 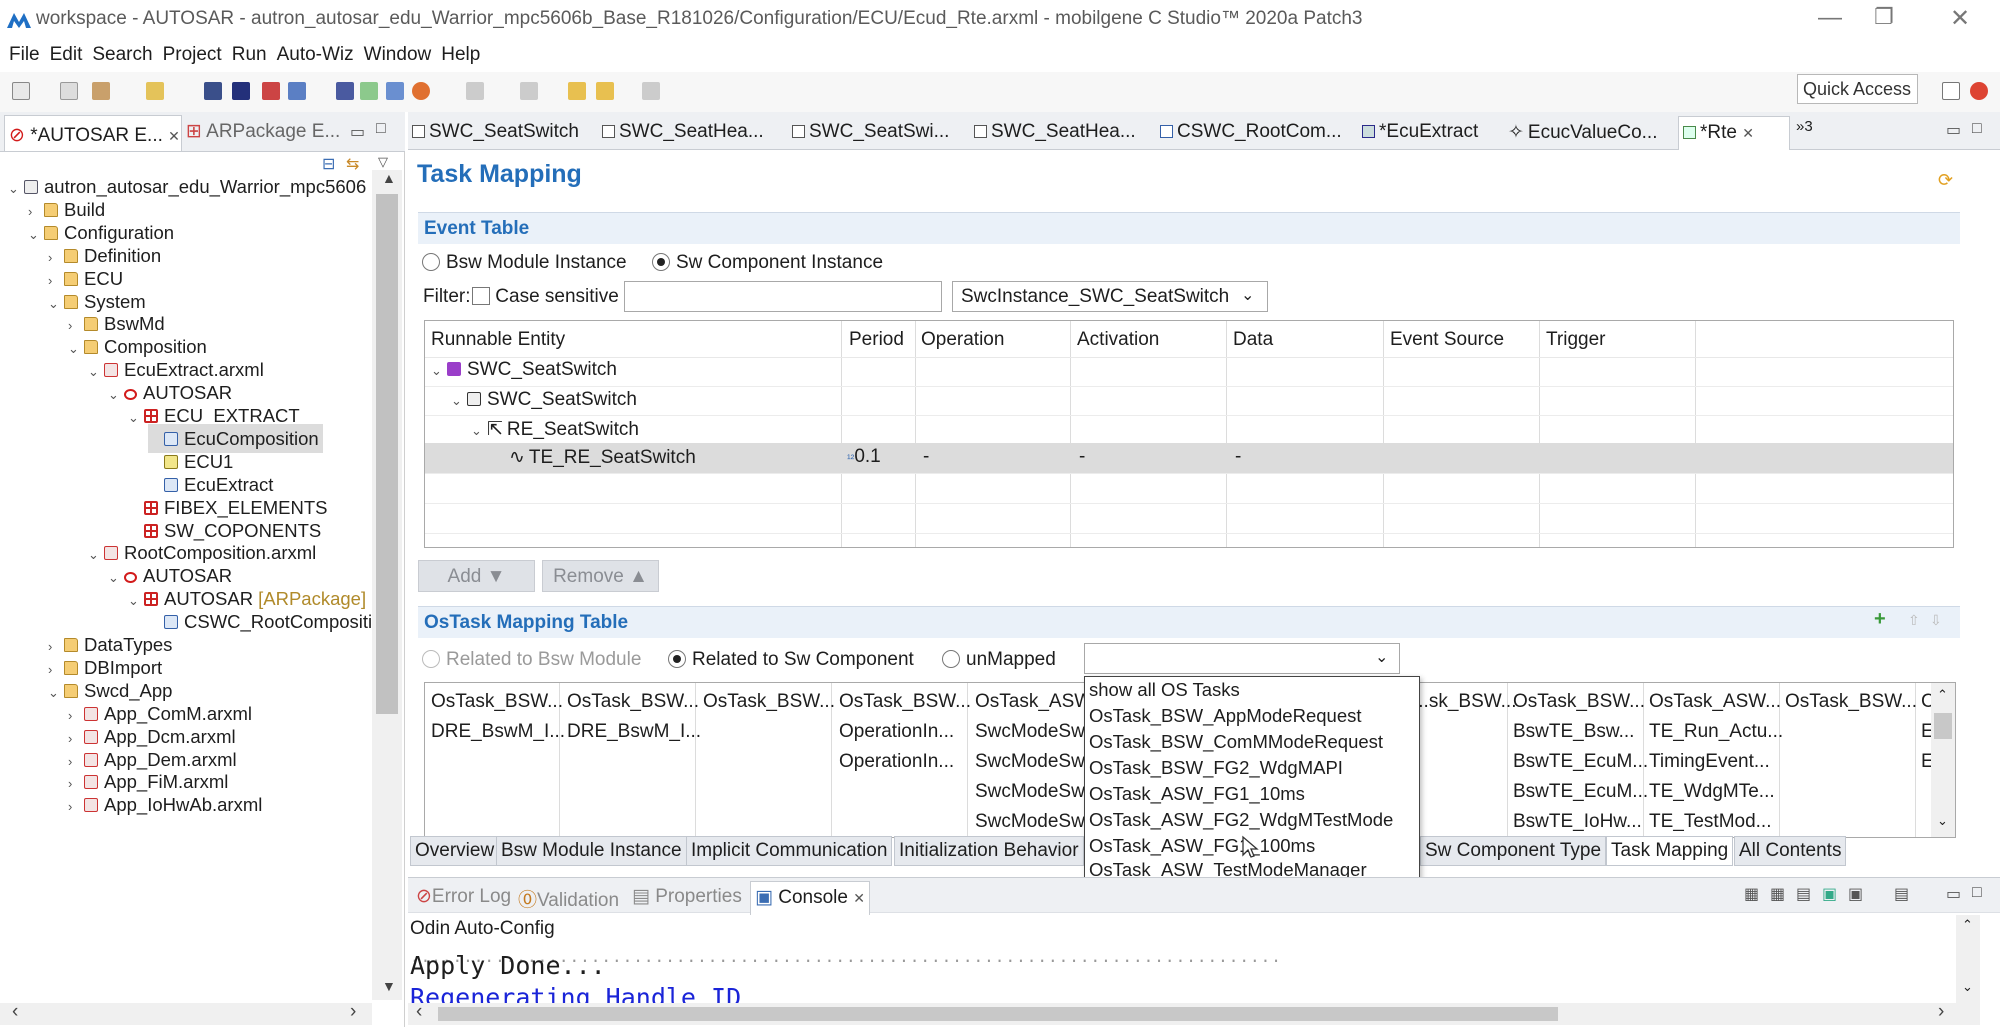 What do you see at coordinates (315, 55) in the screenshot?
I see `menu-auto-wiz: Auto-Wiz` at bounding box center [315, 55].